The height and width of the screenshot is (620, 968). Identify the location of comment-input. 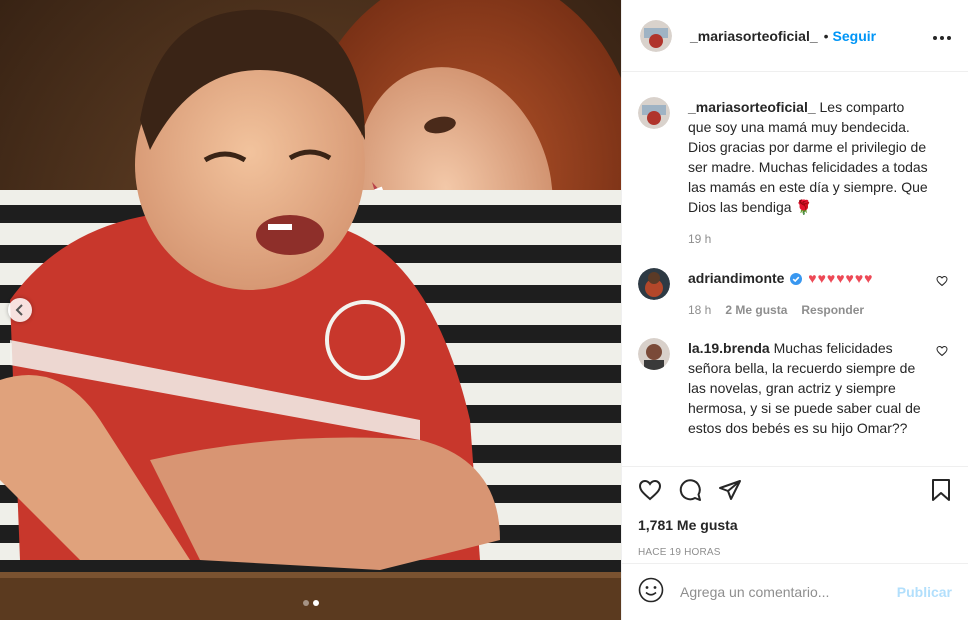
(780, 592).